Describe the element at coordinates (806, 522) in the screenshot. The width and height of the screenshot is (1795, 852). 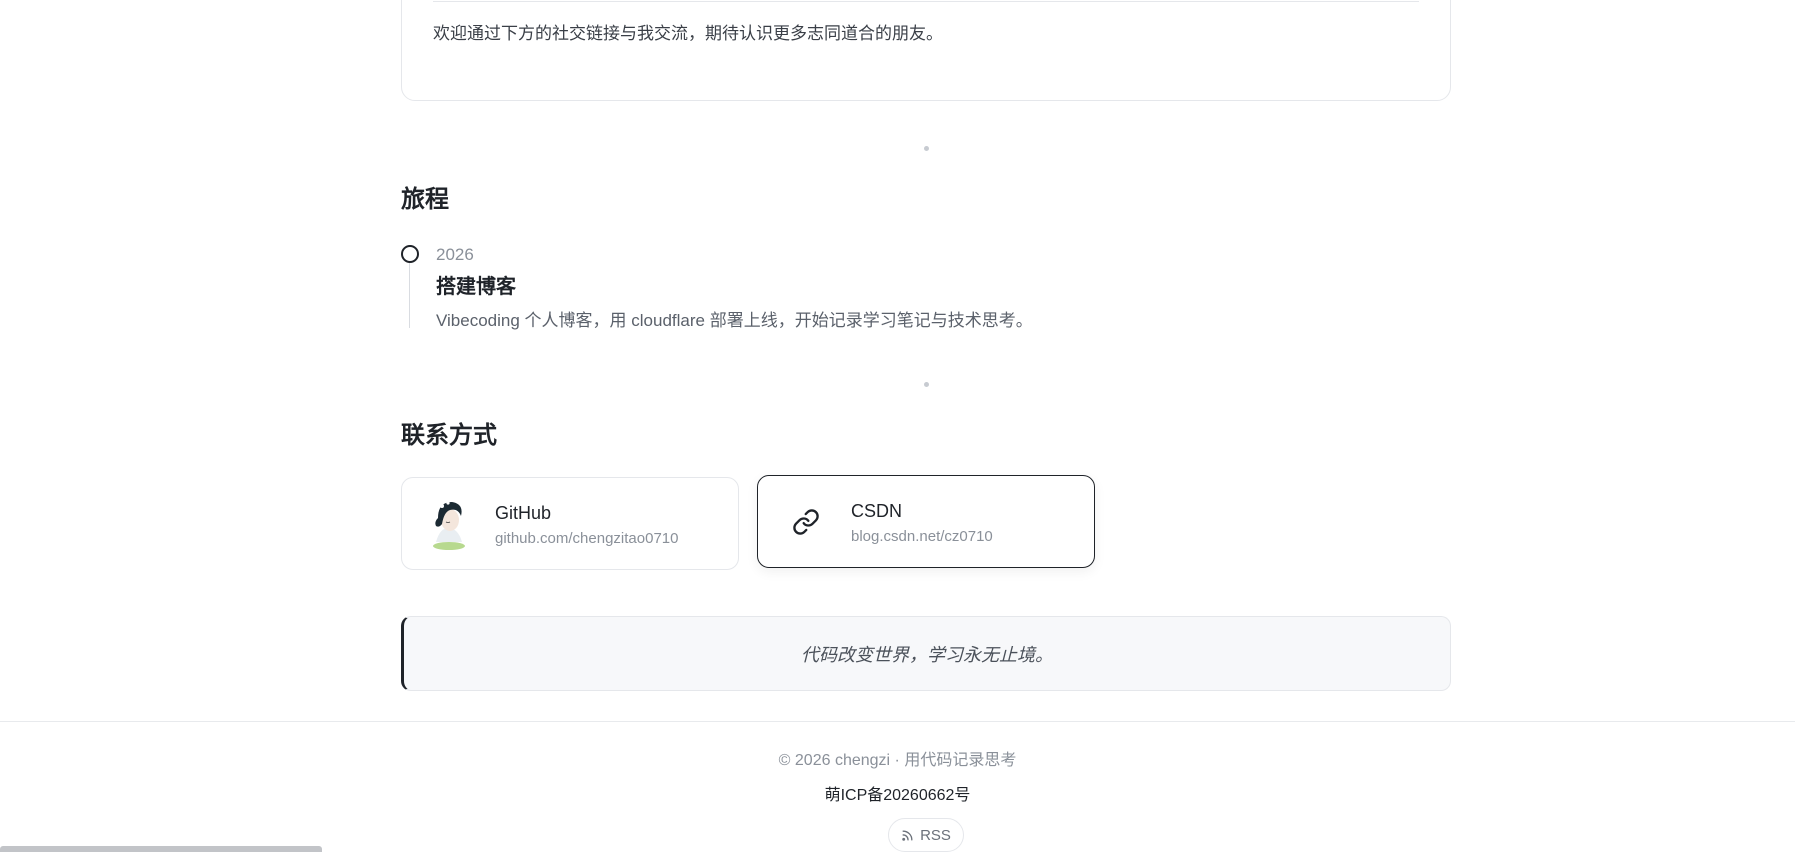
I see `link-icon` at that location.